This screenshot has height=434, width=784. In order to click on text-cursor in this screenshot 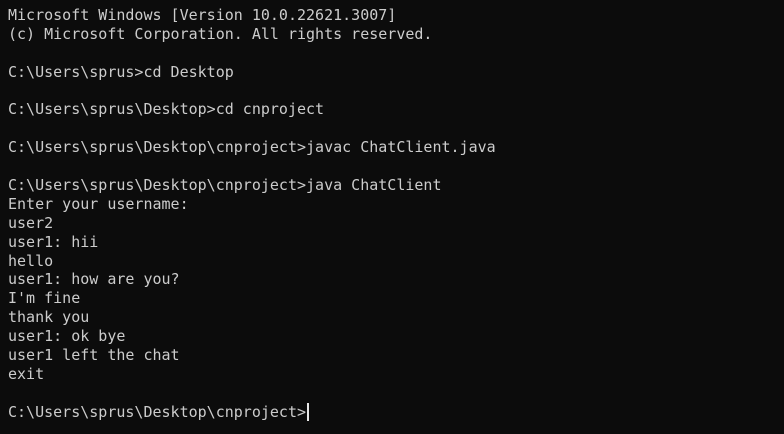, I will do `click(308, 411)`.